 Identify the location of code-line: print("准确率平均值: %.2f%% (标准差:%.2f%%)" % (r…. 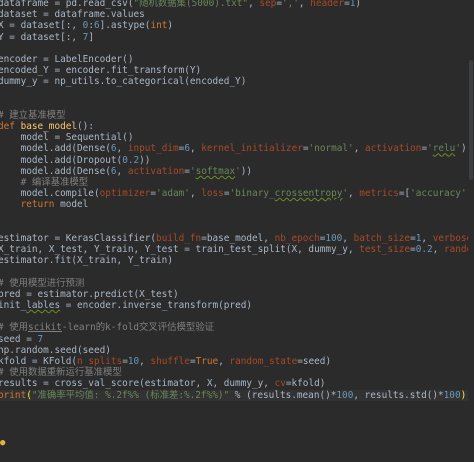
(237, 395).